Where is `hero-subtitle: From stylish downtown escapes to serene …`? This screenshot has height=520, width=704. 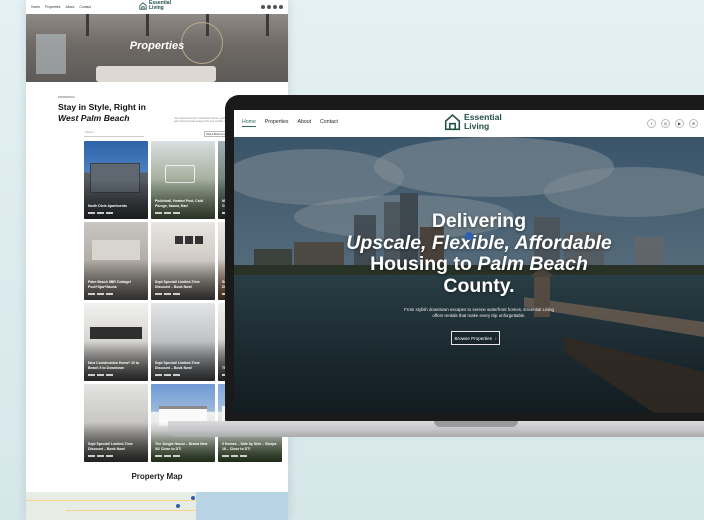 hero-subtitle: From stylish downtown escapes to serene … is located at coordinates (479, 312).